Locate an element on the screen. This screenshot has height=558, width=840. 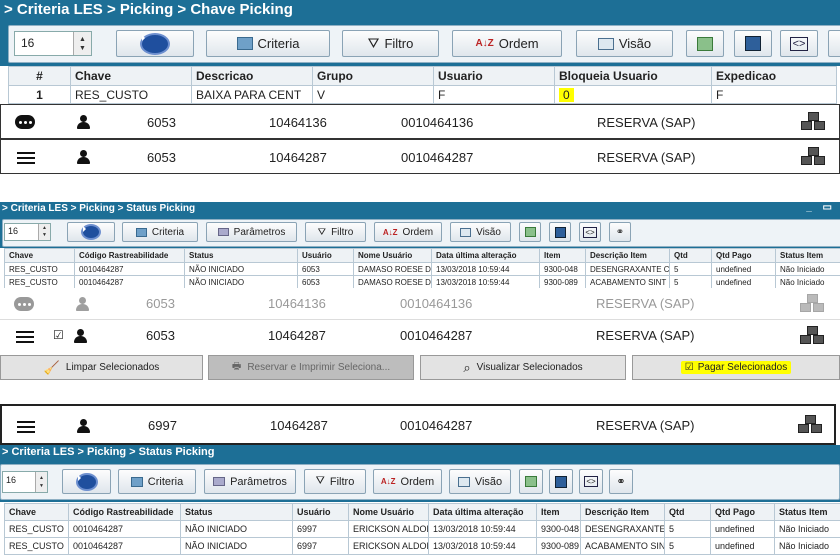
panel1-filter-button: ⛛ Filtro is located at coordinates (390, 43).